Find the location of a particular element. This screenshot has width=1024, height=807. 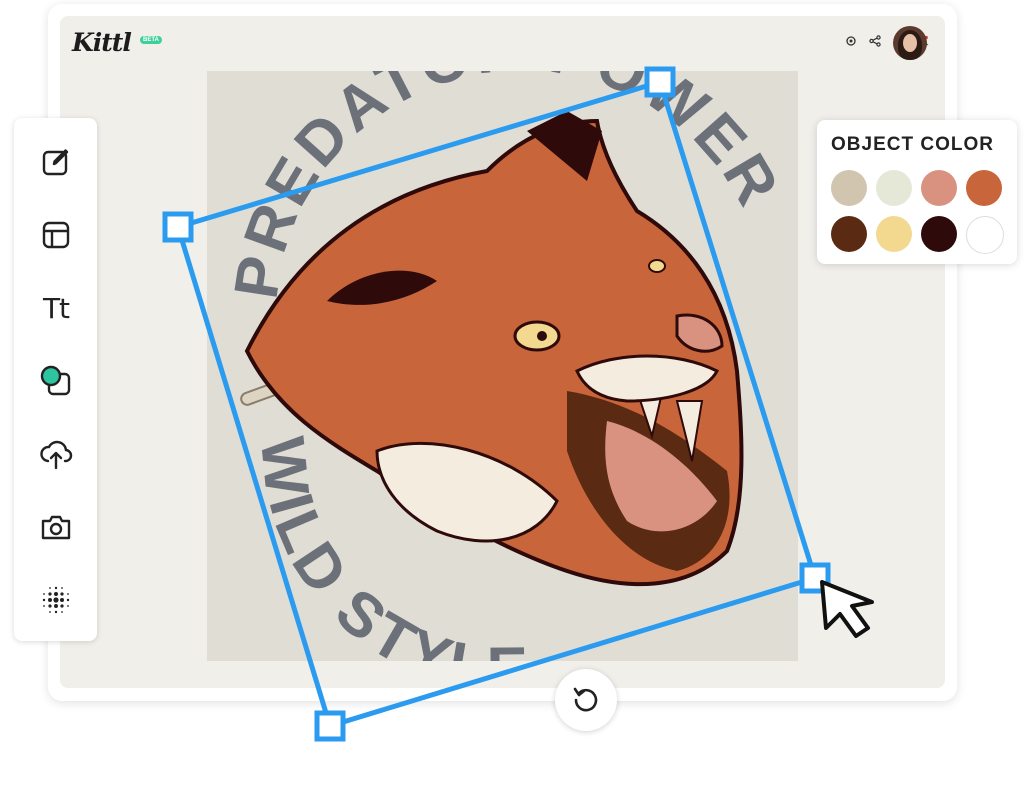

shapes-icon is located at coordinates (55, 380).